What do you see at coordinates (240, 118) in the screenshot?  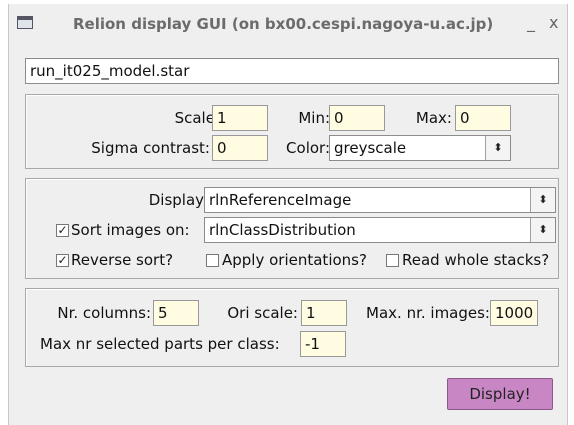 I see `scale-input: 1` at bounding box center [240, 118].